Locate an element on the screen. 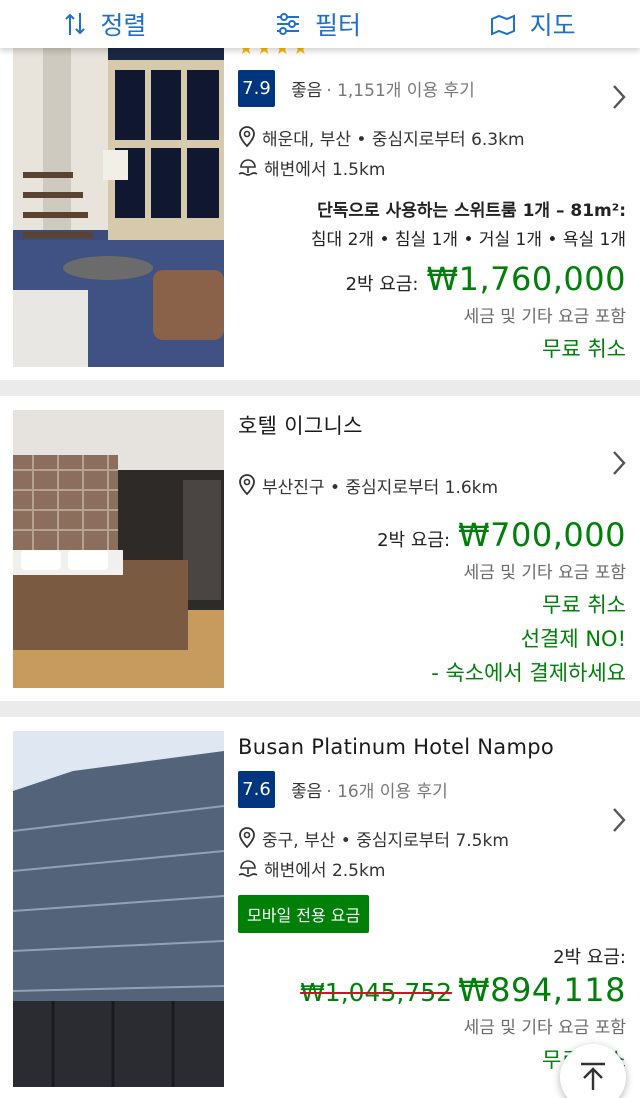  rating-row: 7.9 좋음 · 1,151개 이용 후기 is located at coordinates (432, 88).